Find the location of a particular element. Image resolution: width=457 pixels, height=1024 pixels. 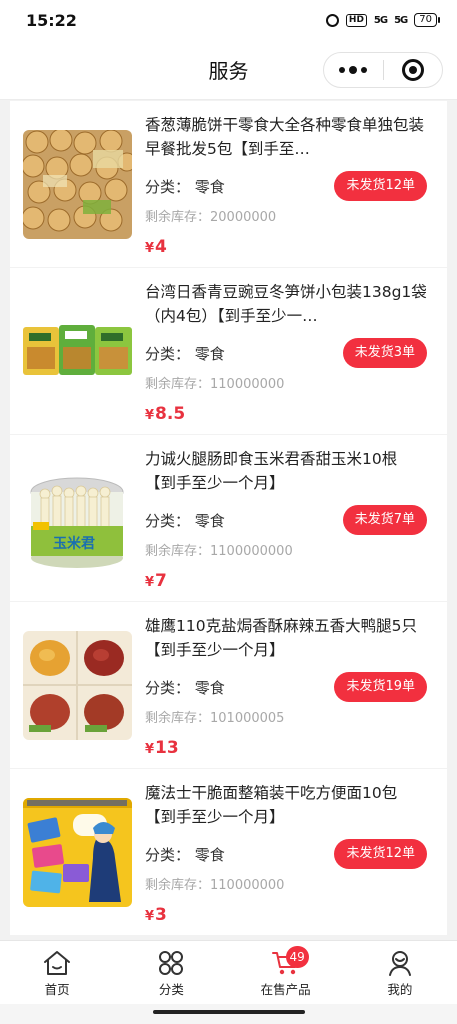

product-image-corn-sausage: 玉米君 is located at coordinates (77, 518).